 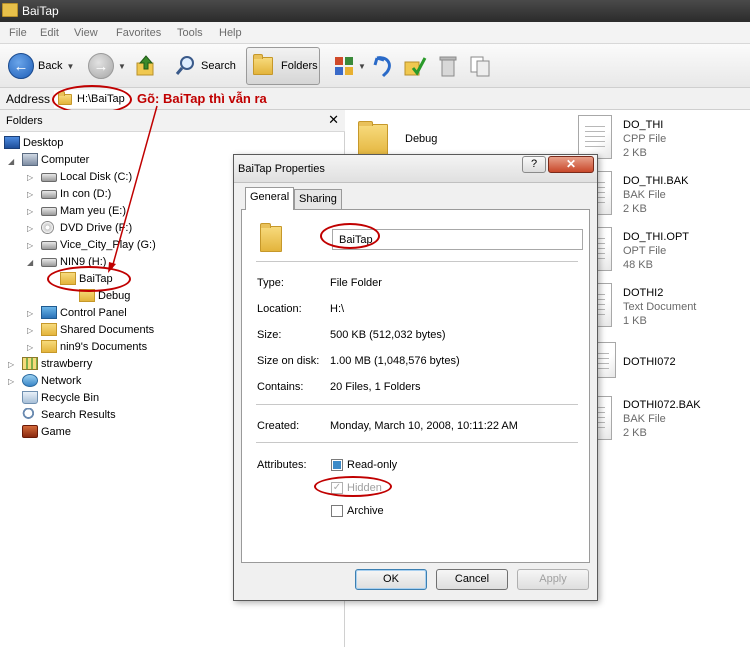 What do you see at coordinates (146, 66) in the screenshot?
I see `up-folder-icon` at bounding box center [146, 66].